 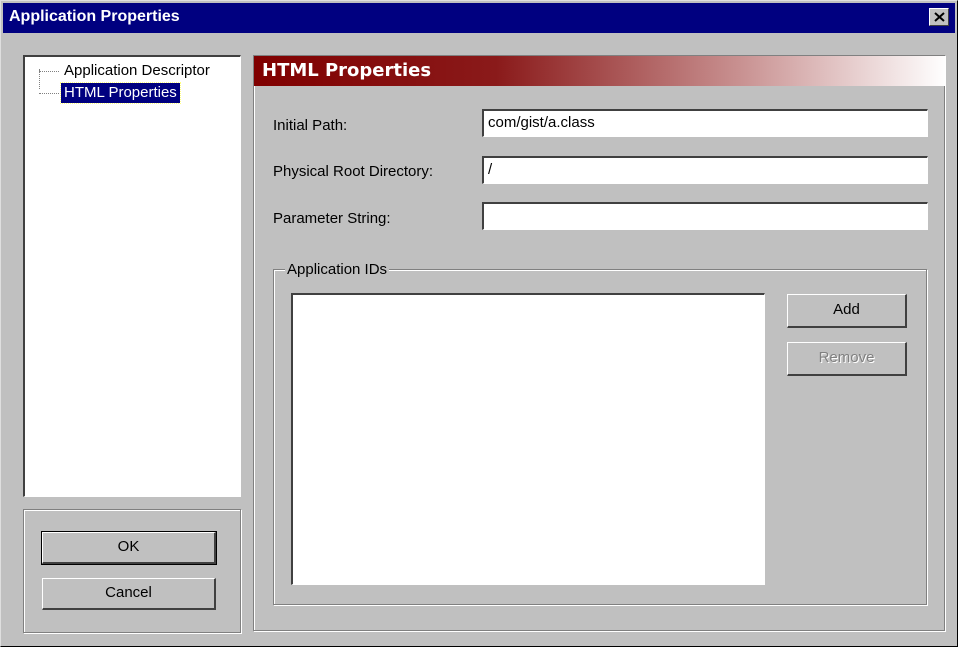 What do you see at coordinates (94, 16) in the screenshot?
I see `window-title: Application Properties` at bounding box center [94, 16].